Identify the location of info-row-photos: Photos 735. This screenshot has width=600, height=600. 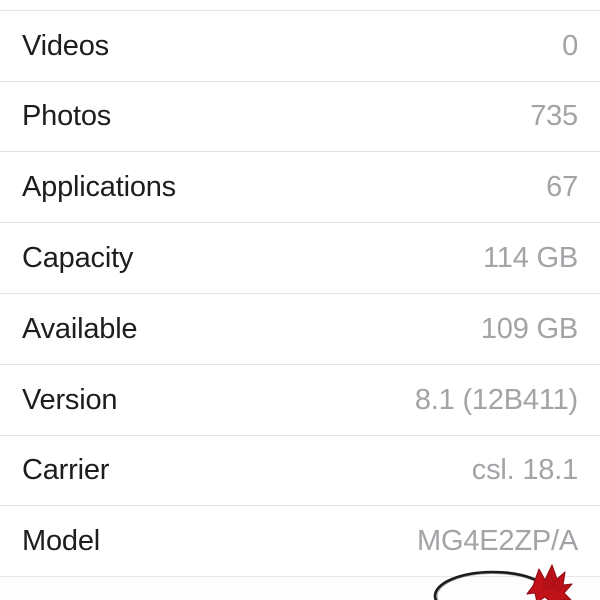
(300, 117).